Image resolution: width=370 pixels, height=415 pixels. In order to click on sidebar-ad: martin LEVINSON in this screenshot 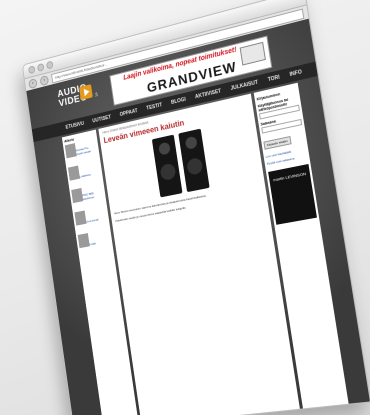, I will do `click(292, 194)`.